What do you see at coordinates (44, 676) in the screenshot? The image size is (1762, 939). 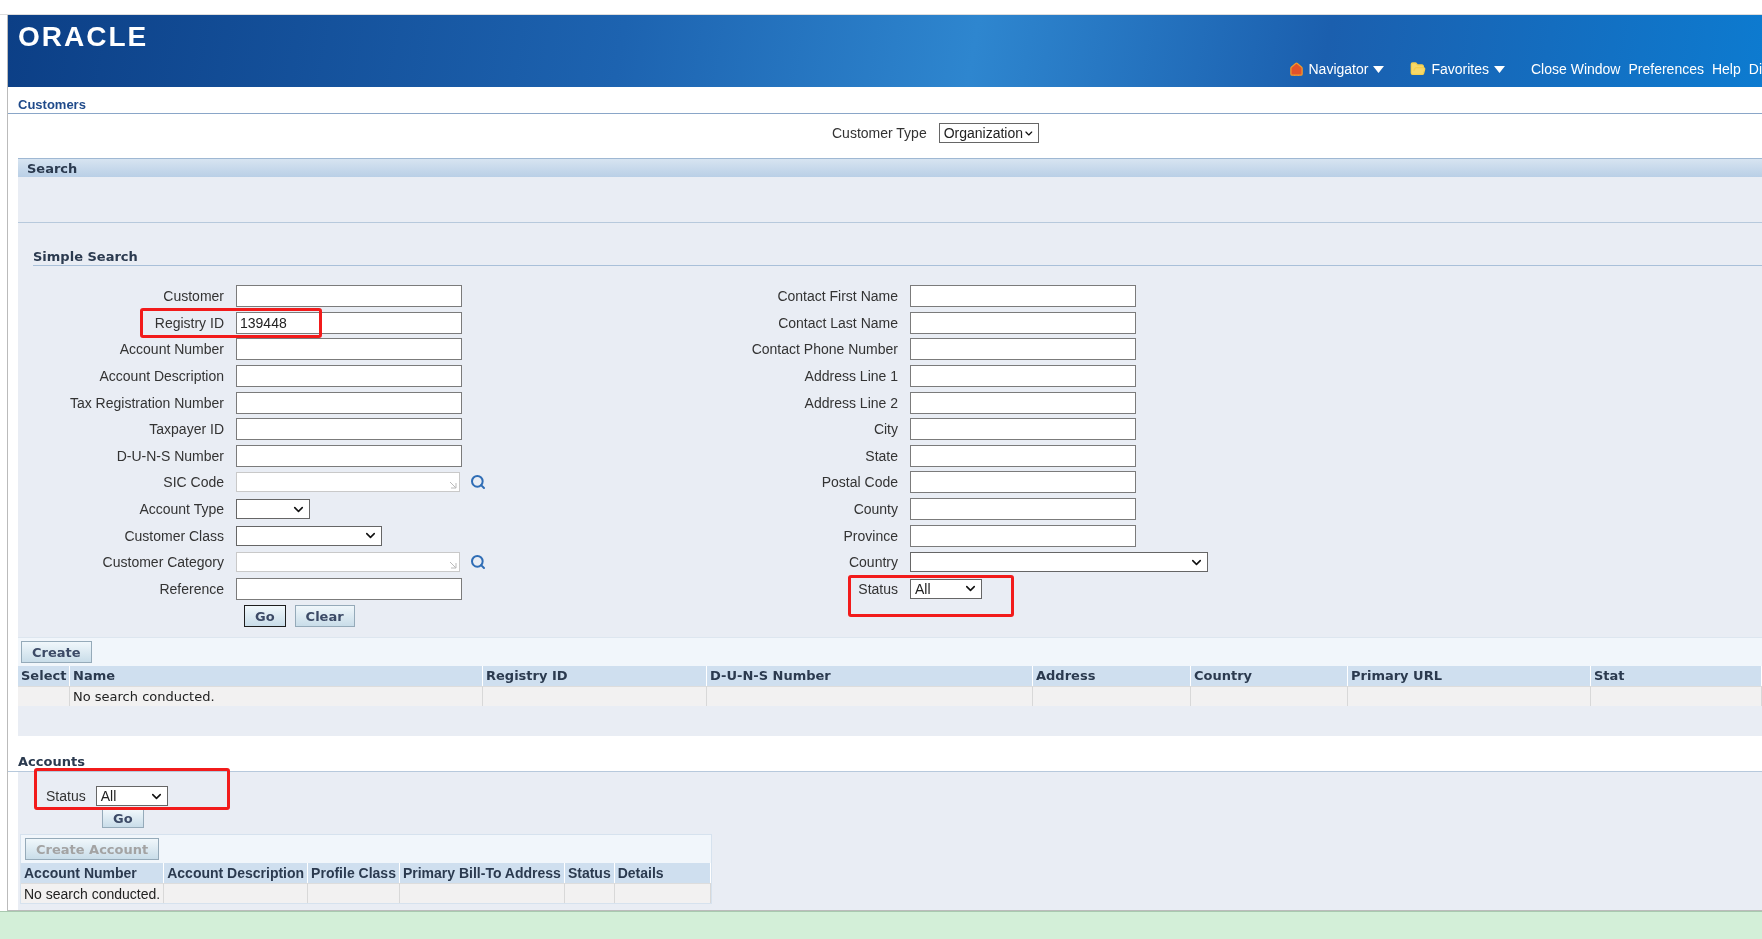 I see `column-header: Select` at bounding box center [44, 676].